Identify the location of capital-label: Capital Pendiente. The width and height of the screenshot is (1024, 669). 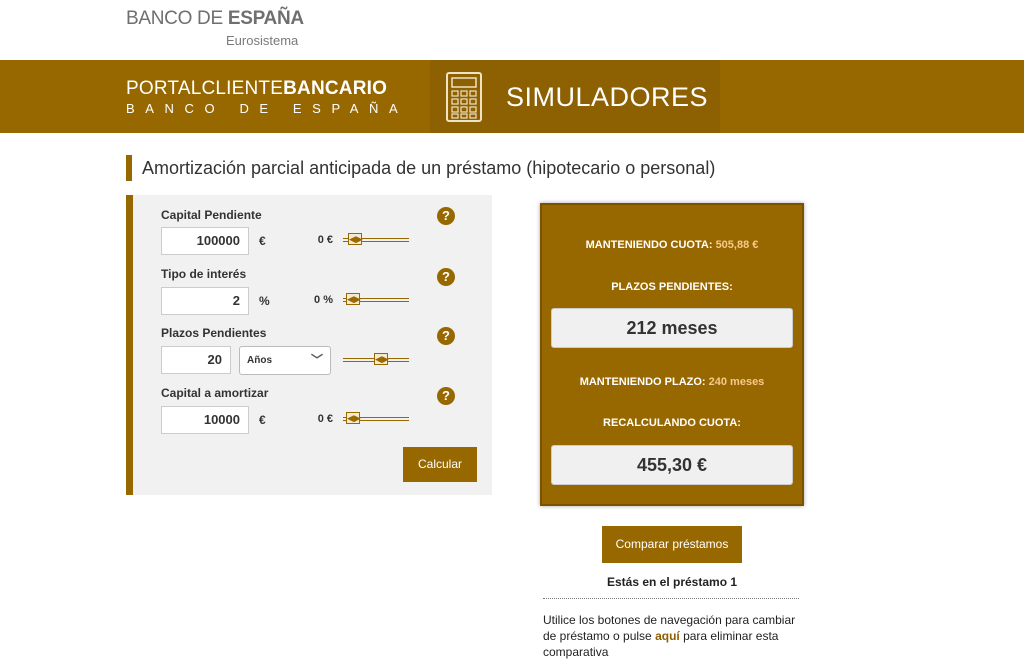
(211, 215).